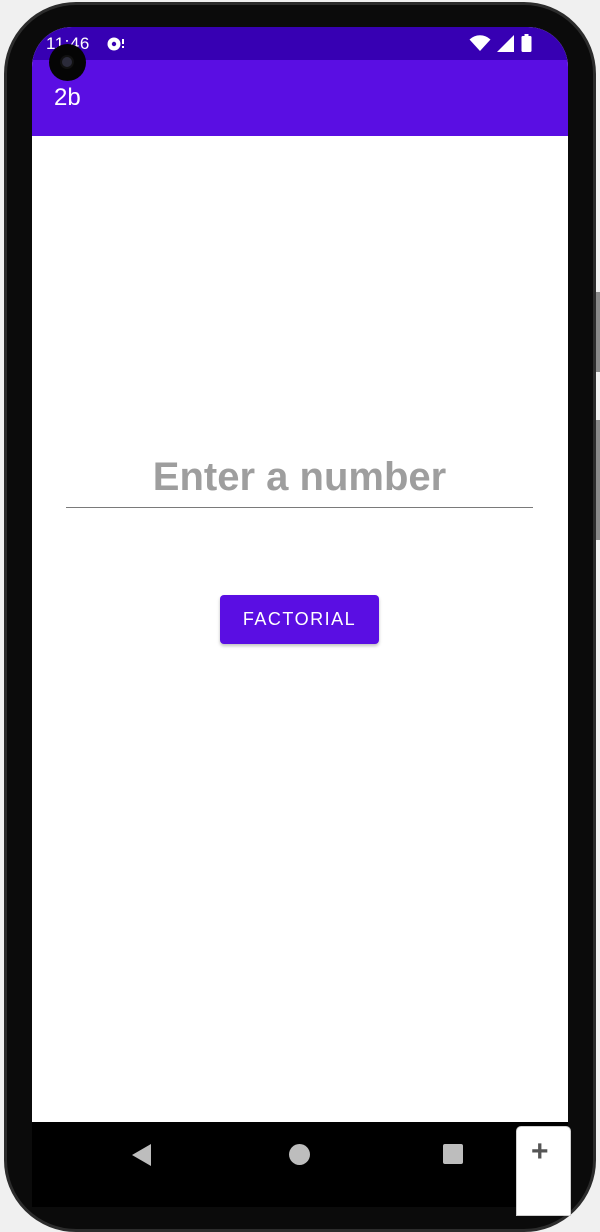 This screenshot has height=1232, width=600. I want to click on back-icon, so click(142, 1157).